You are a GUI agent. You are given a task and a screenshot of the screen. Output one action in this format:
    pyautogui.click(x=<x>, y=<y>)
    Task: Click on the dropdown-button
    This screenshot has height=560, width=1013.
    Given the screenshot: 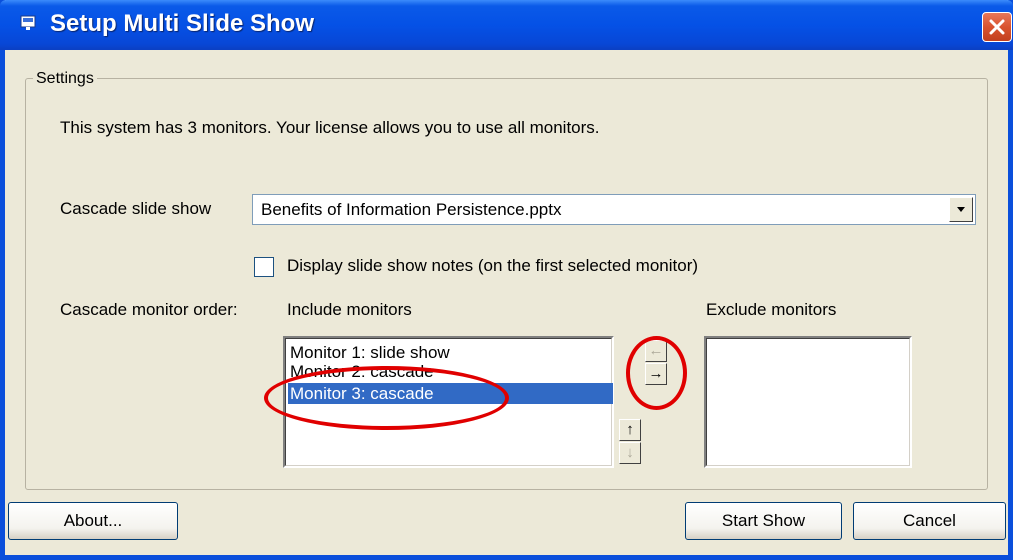 What is the action you would take?
    pyautogui.click(x=961, y=209)
    